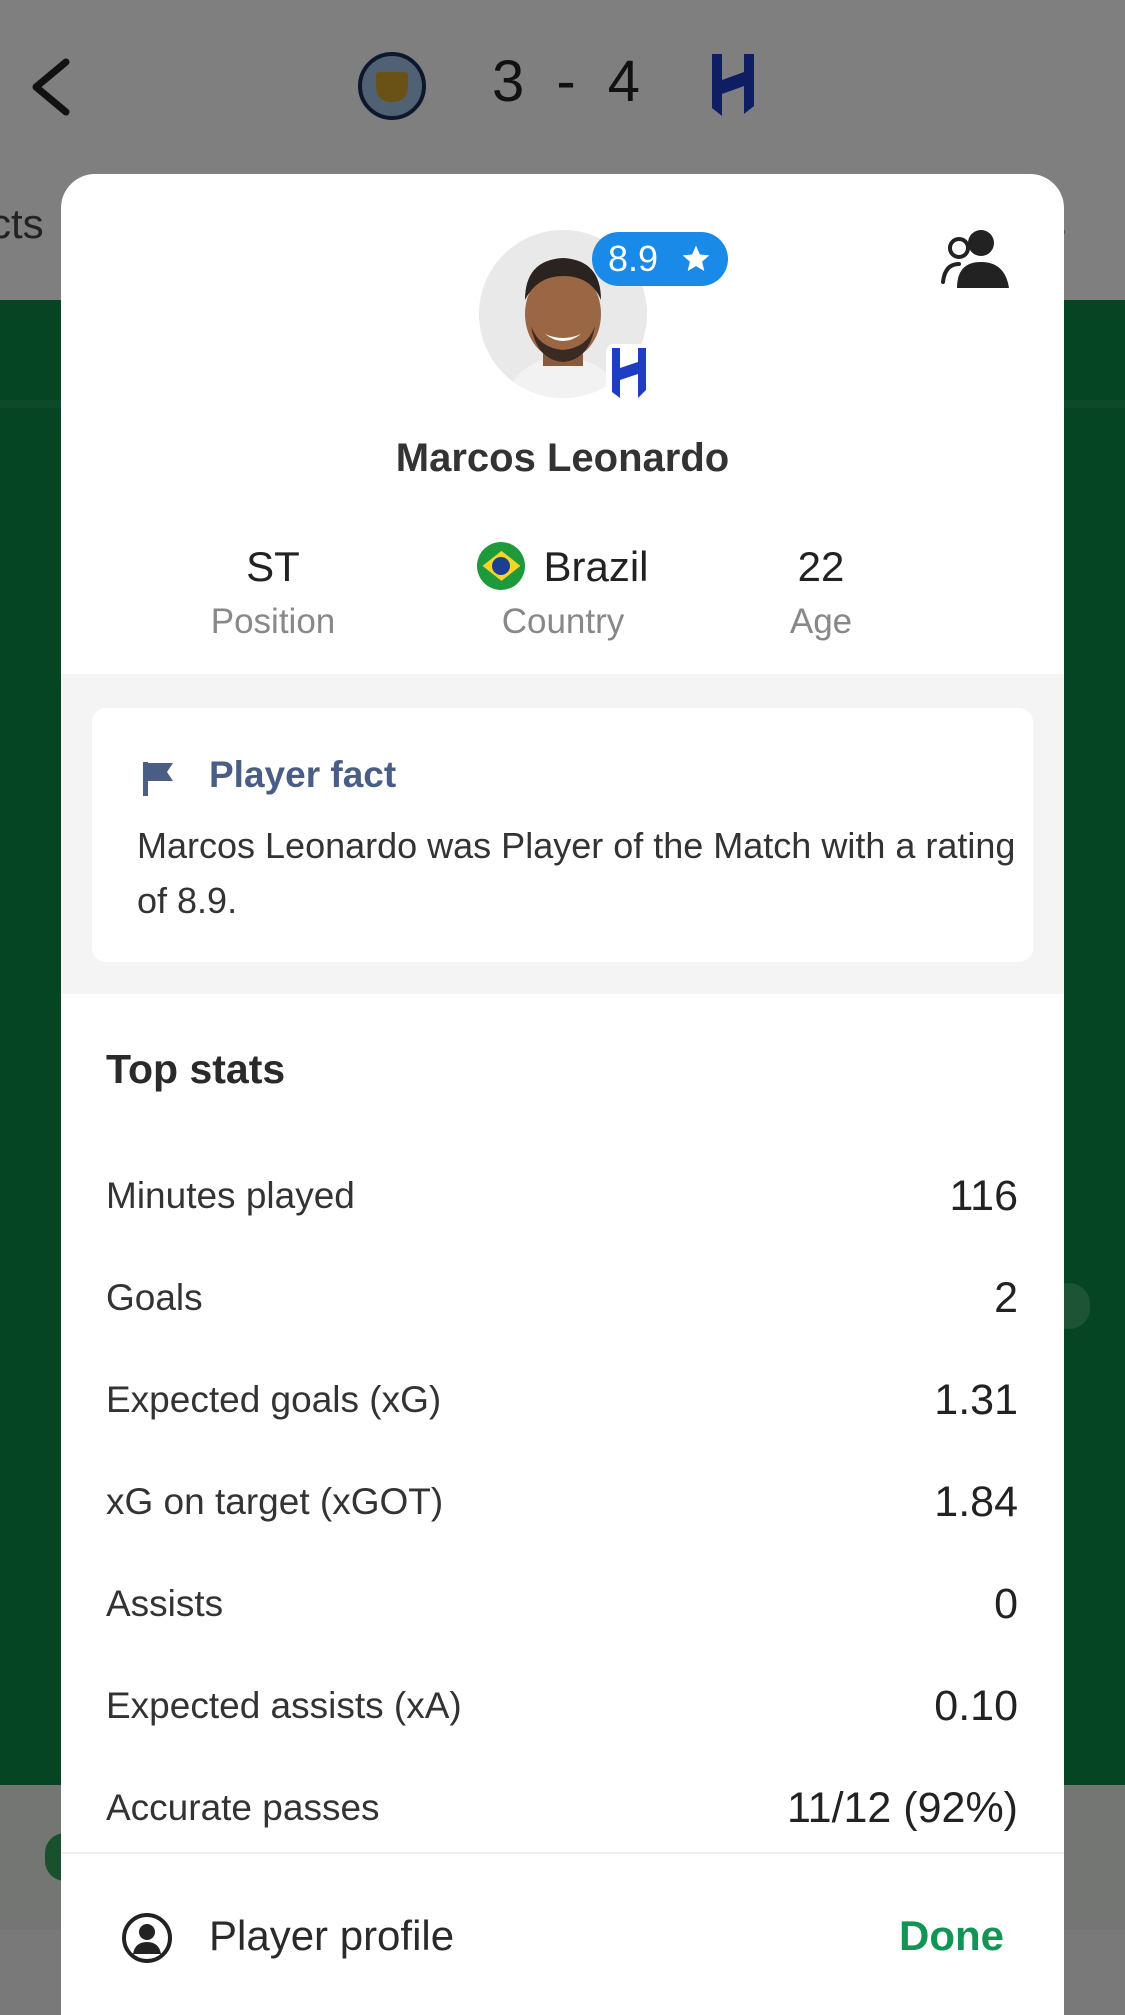 This screenshot has width=1125, height=2015. Describe the element at coordinates (902, 1808) in the screenshot. I see `stat-value: 11/12 (92%)` at that location.